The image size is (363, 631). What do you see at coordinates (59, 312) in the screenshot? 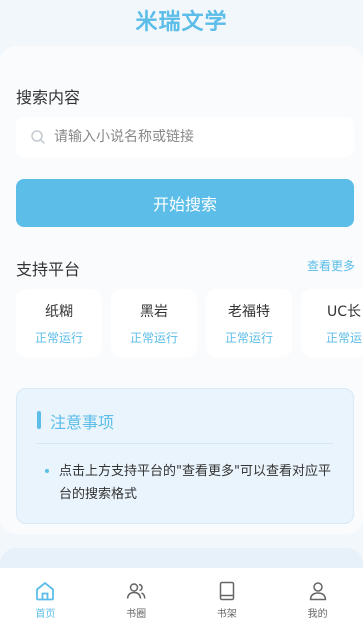
I see `platform-name: 纸糊` at bounding box center [59, 312].